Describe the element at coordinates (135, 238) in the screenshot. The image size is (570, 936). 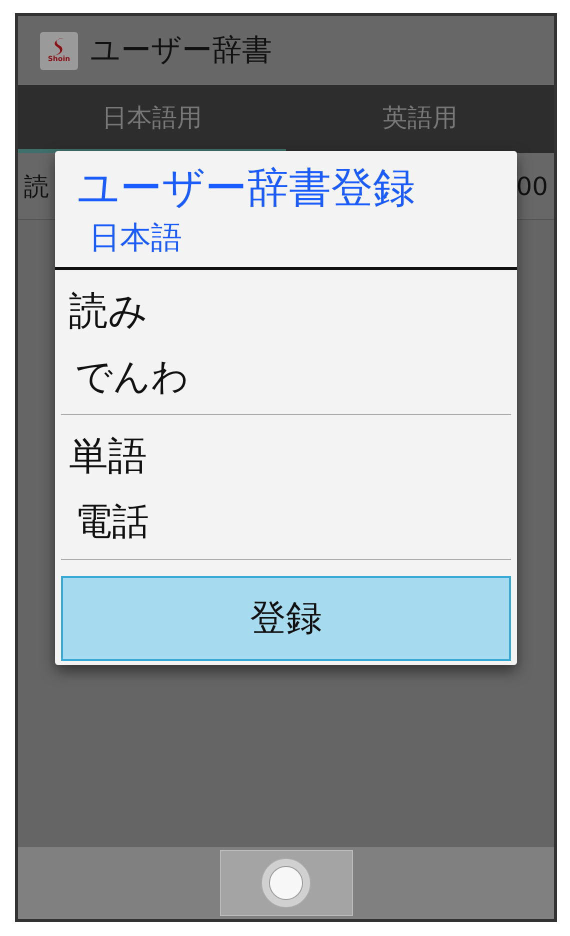
I see `dialog-subtitle: 日本語` at that location.